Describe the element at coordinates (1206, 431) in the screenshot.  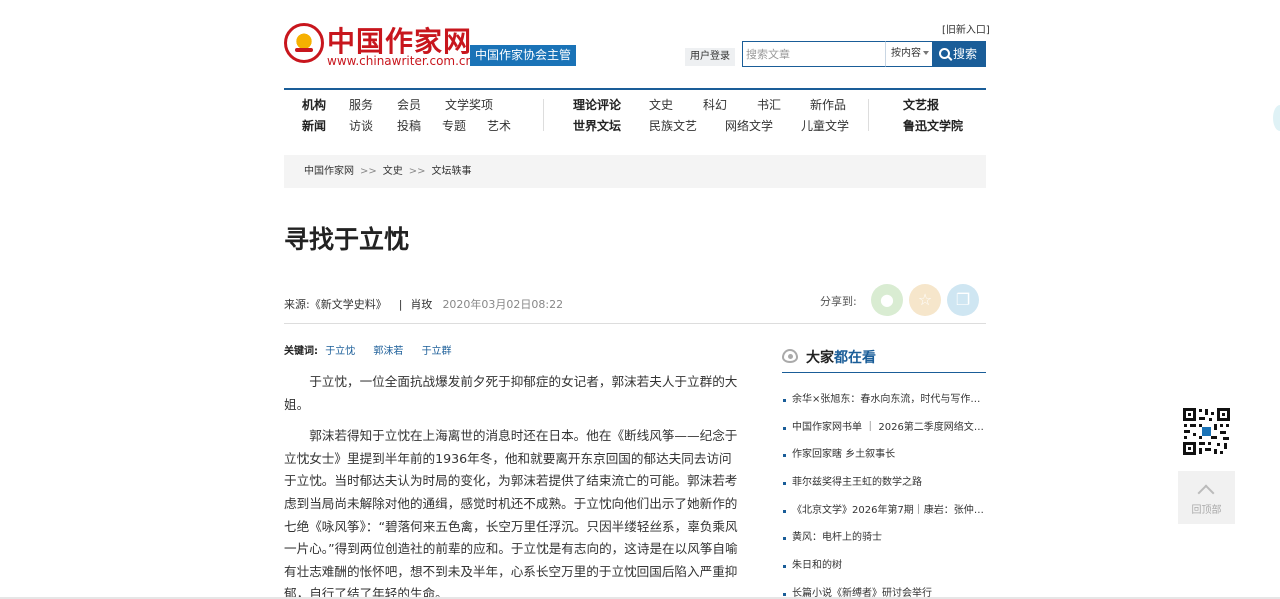
I see `qr-code-icon` at that location.